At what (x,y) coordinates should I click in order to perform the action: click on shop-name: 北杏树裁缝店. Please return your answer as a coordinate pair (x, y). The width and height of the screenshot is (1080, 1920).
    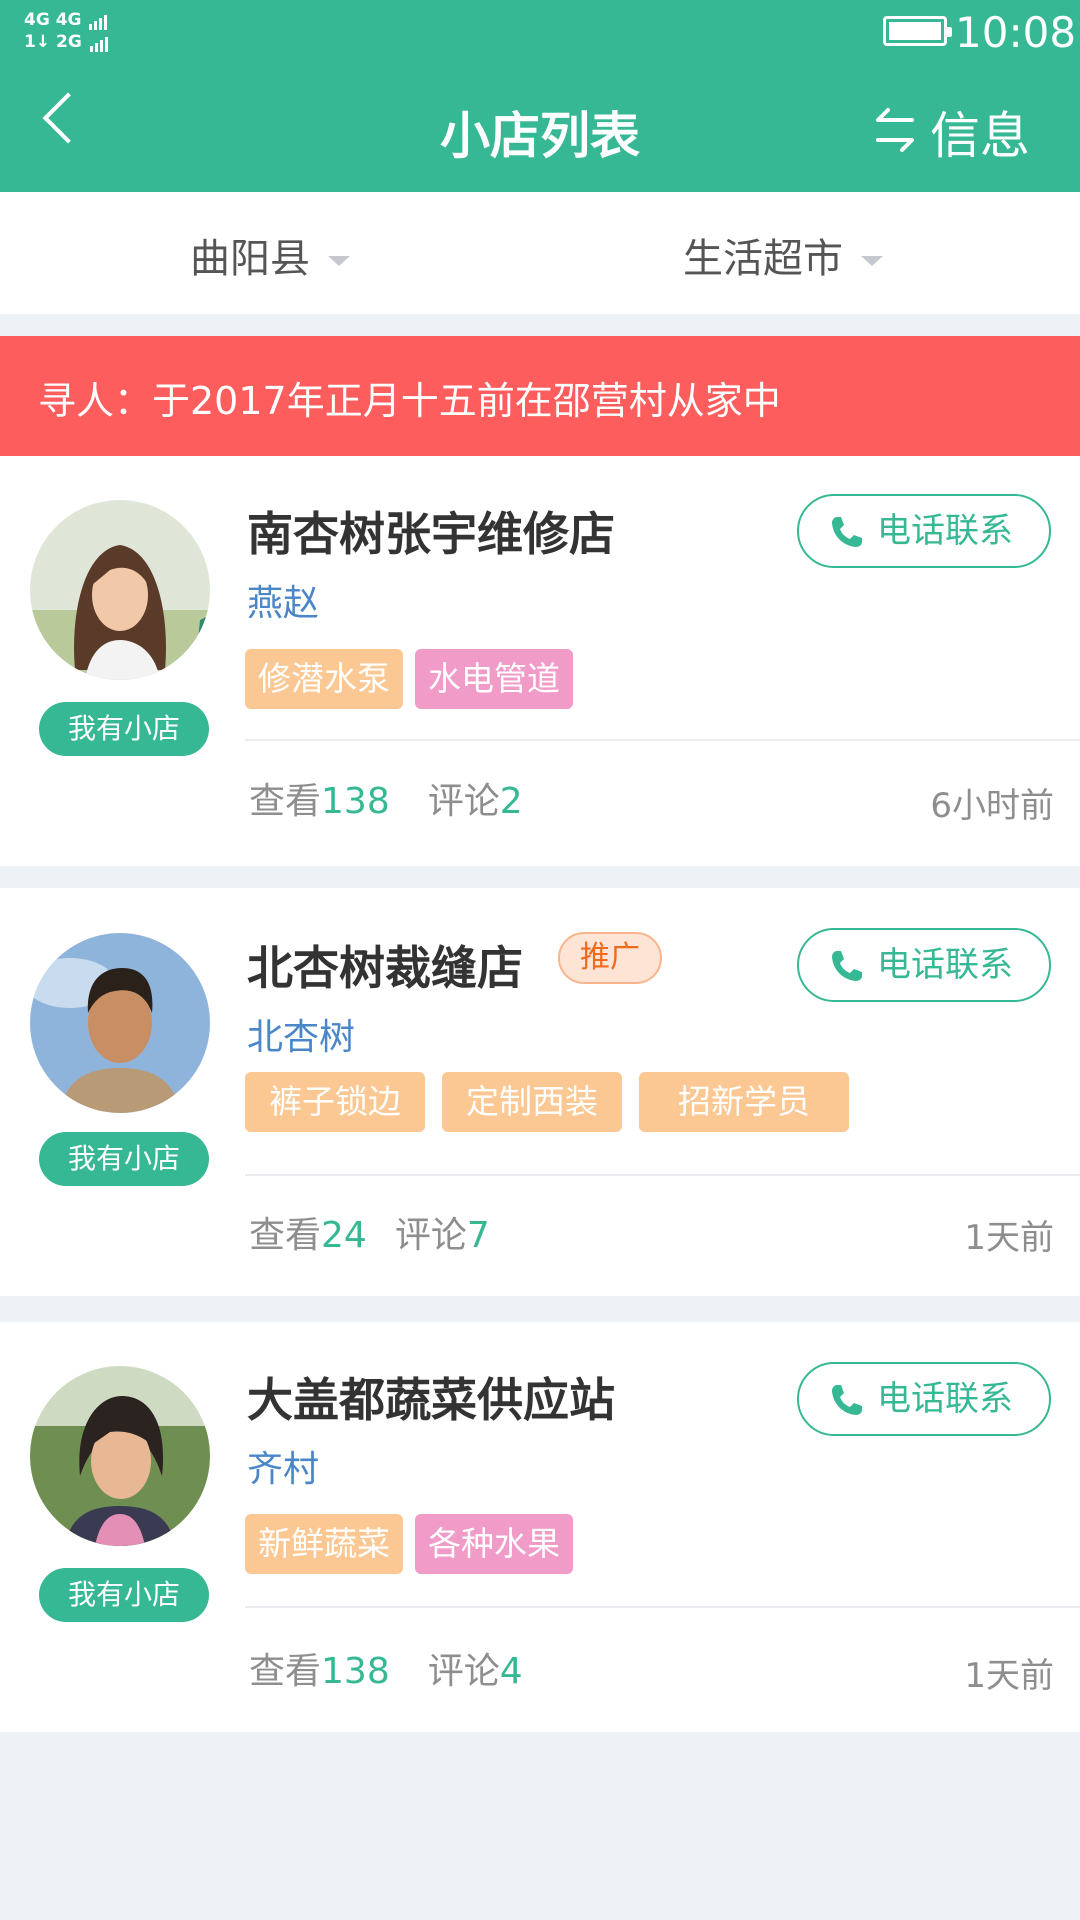
    Looking at the image, I should click on (385, 965).